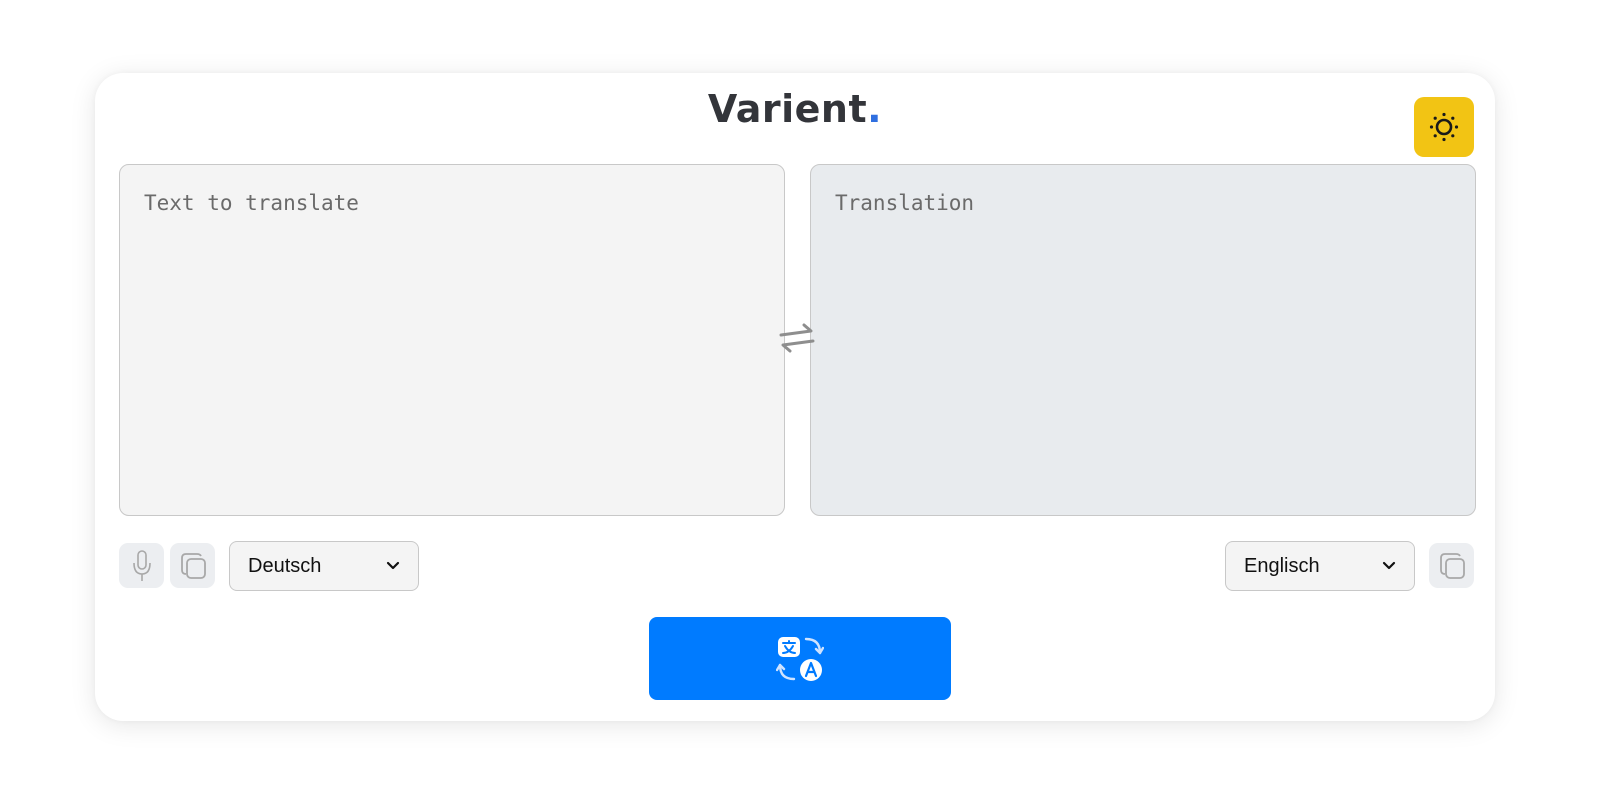  I want to click on translate-button, so click(800, 658).